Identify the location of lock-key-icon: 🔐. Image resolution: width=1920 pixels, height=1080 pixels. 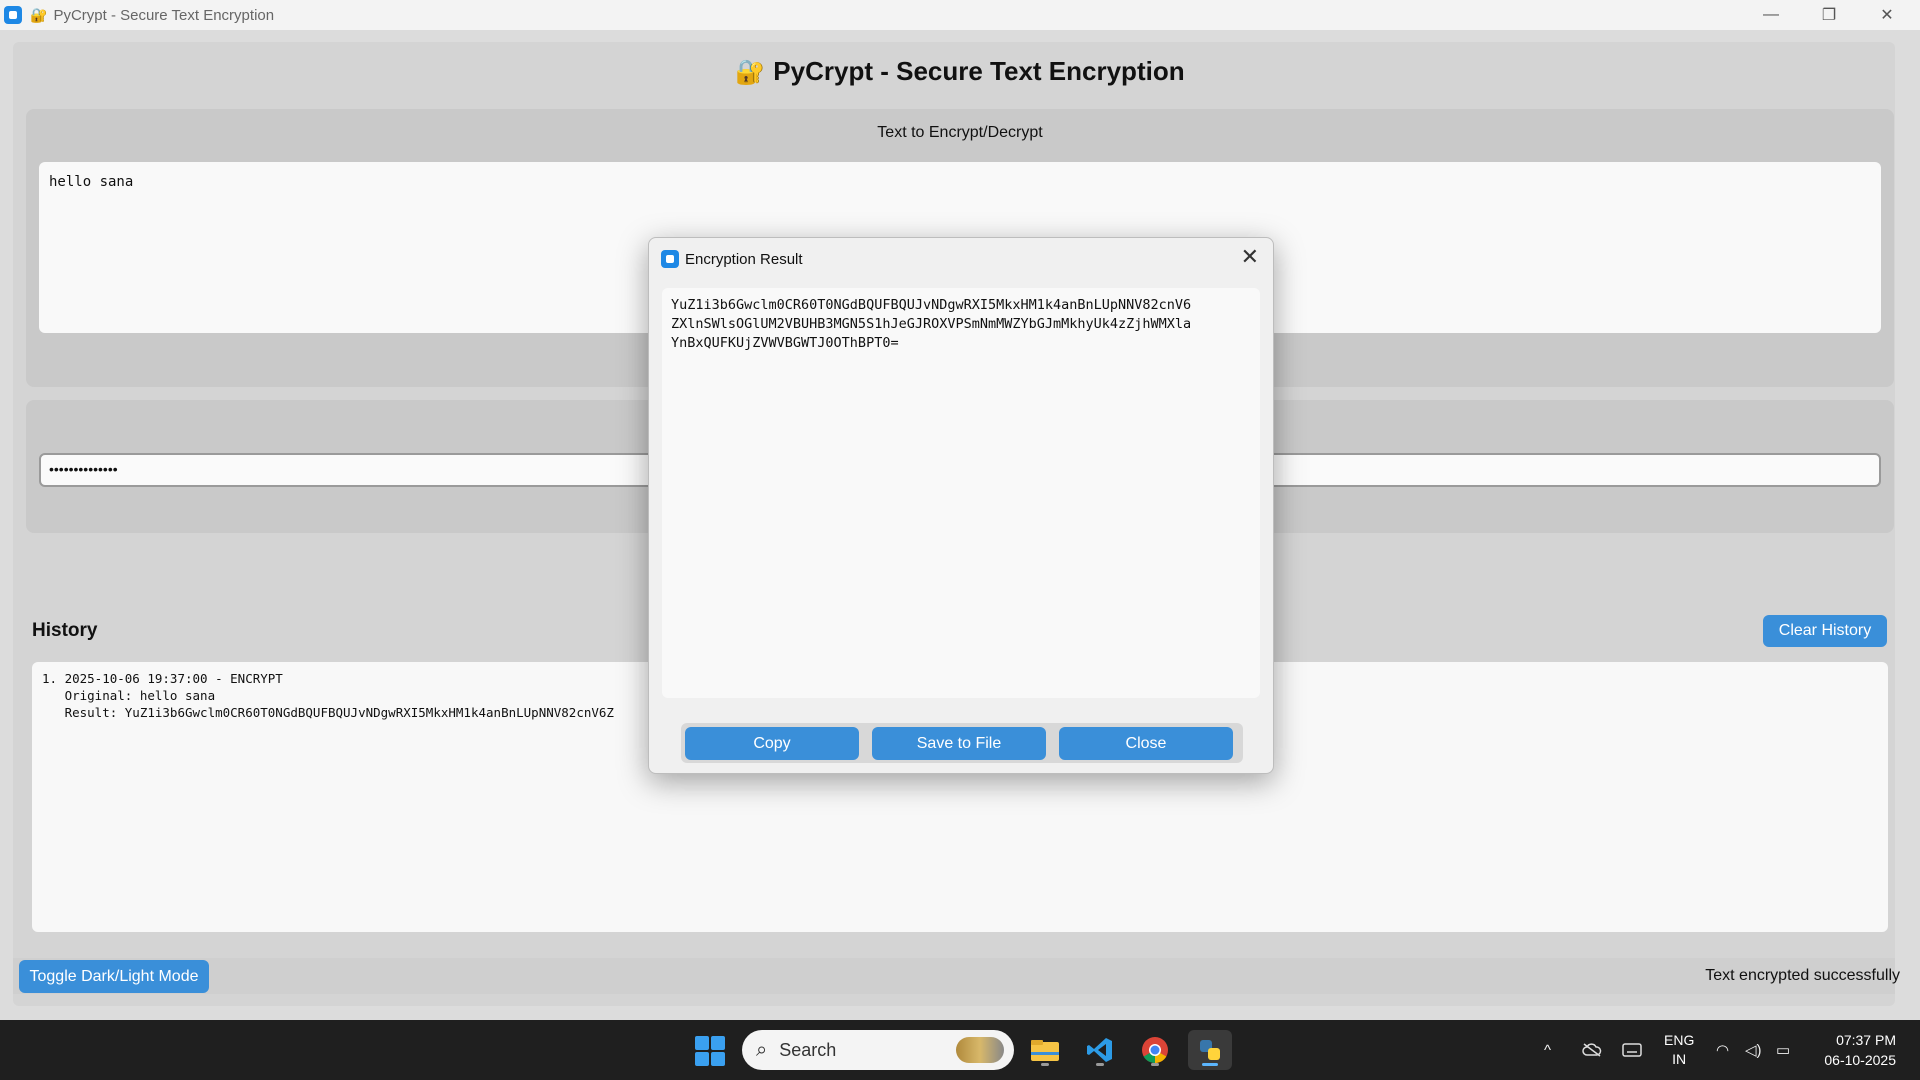
(750, 72).